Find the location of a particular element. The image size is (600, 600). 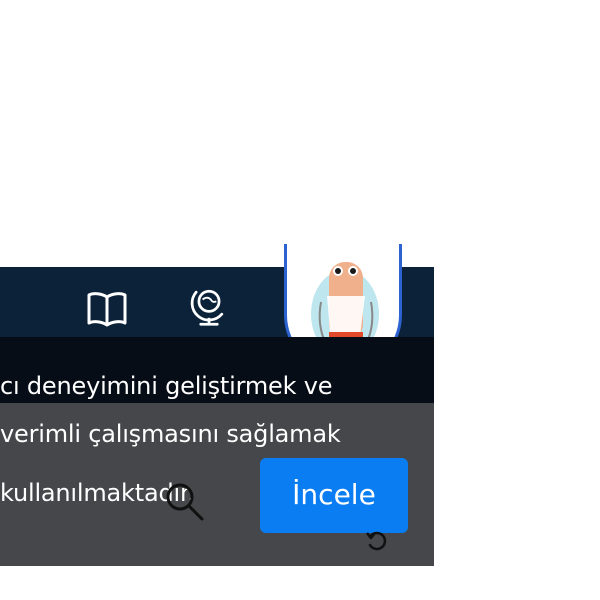

globe-icon is located at coordinates (209, 305).